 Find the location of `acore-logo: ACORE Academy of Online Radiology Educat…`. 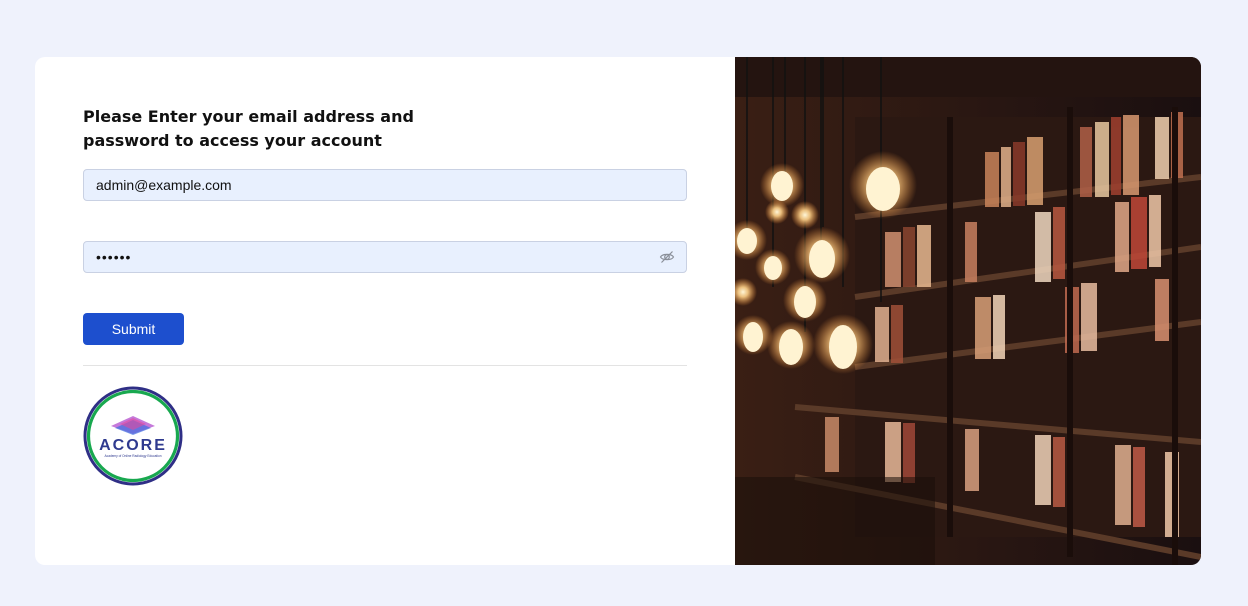

acore-logo: ACORE Academy of Online Radiology Educat… is located at coordinates (133, 436).